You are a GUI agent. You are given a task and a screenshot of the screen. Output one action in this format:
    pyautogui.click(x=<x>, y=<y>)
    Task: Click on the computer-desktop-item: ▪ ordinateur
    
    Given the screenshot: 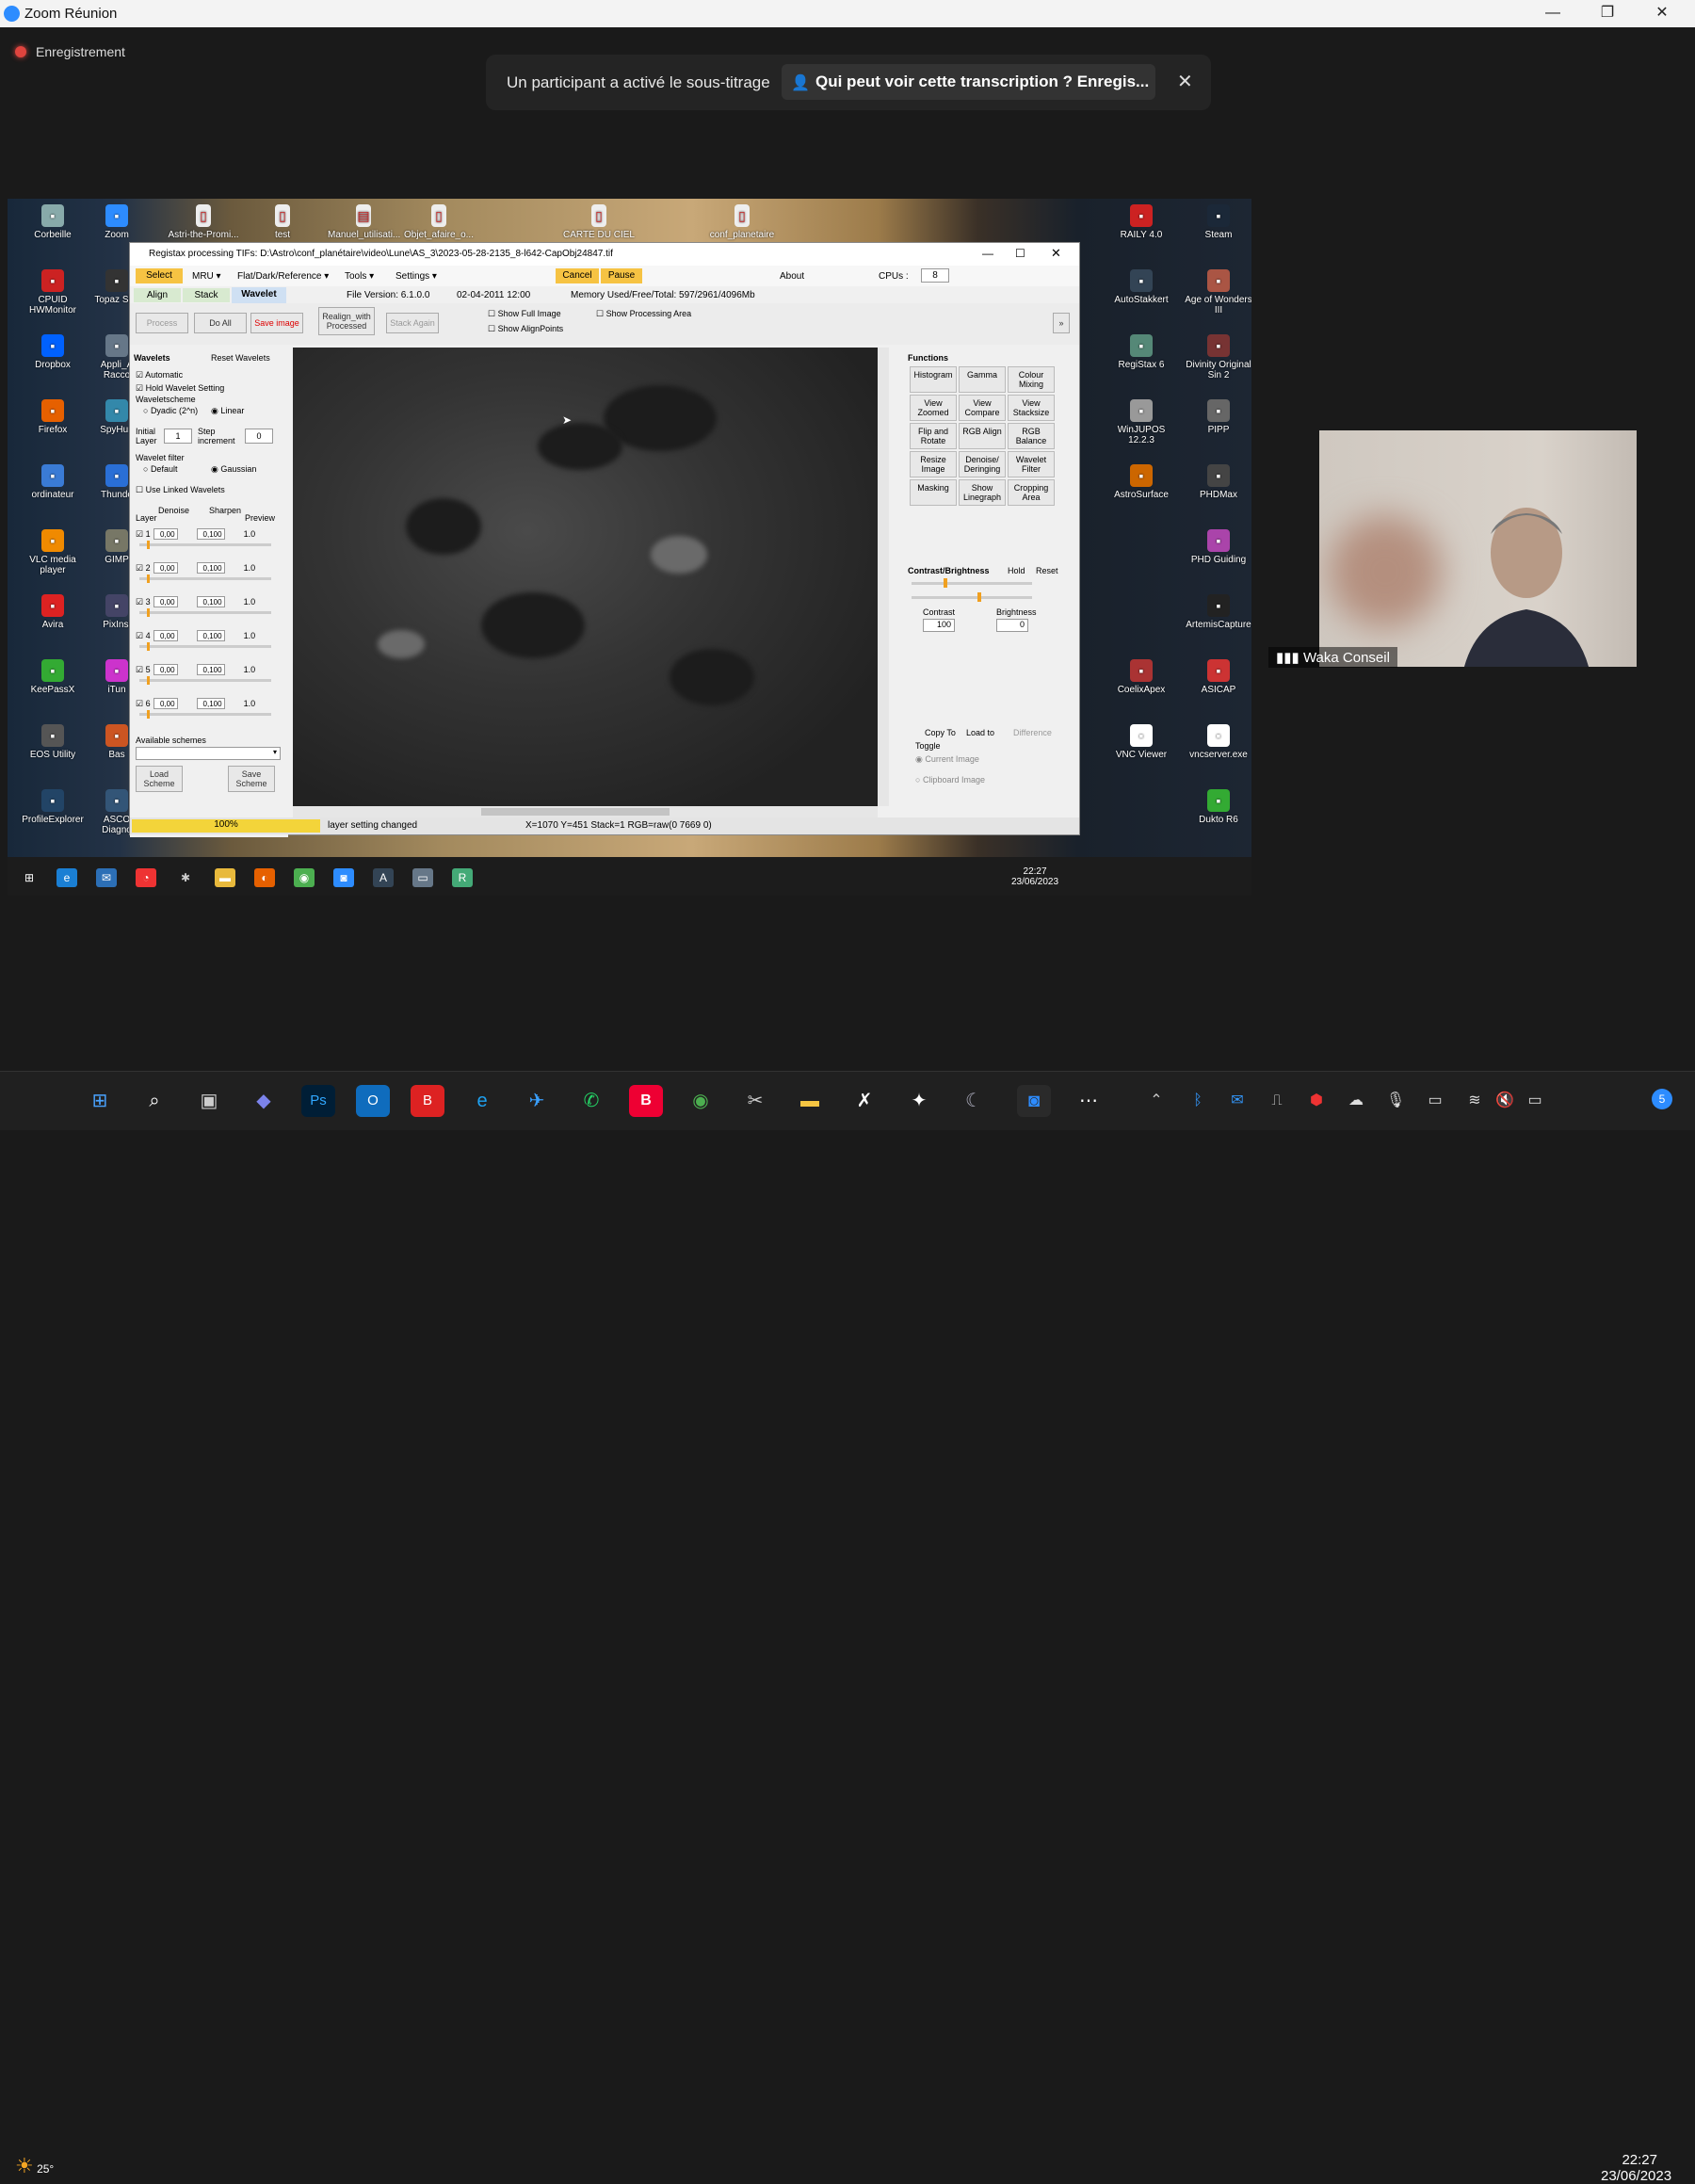 What is the action you would take?
    pyautogui.click(x=53, y=482)
    